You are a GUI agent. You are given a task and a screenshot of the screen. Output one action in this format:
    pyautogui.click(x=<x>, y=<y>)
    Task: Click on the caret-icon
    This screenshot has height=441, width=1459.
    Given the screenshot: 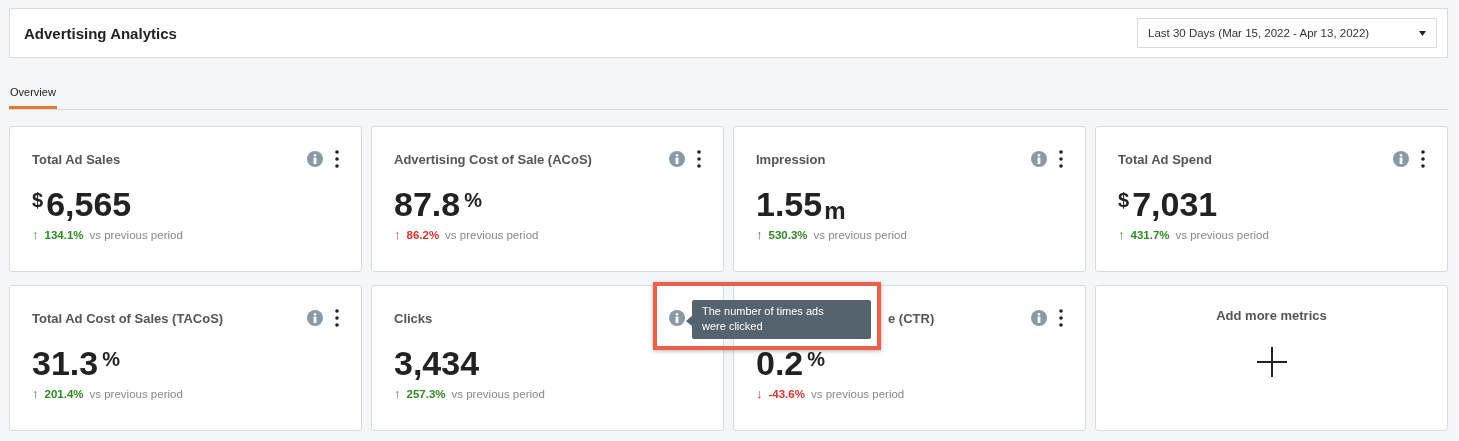 What is the action you would take?
    pyautogui.click(x=1422, y=33)
    